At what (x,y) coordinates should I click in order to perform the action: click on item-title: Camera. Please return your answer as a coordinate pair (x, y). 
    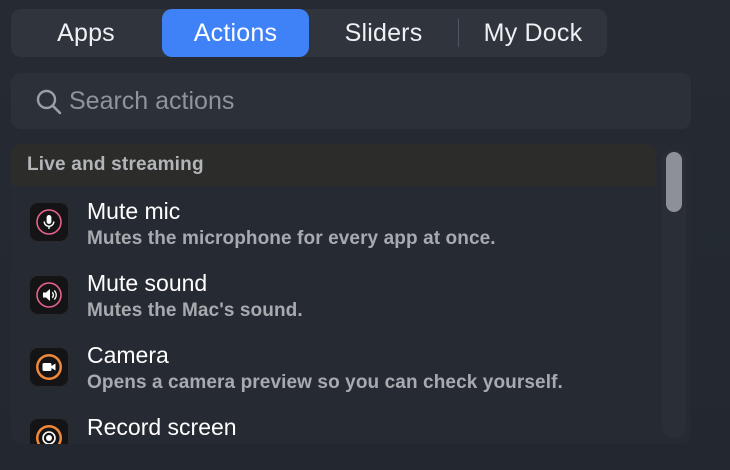
    Looking at the image, I should click on (128, 355).